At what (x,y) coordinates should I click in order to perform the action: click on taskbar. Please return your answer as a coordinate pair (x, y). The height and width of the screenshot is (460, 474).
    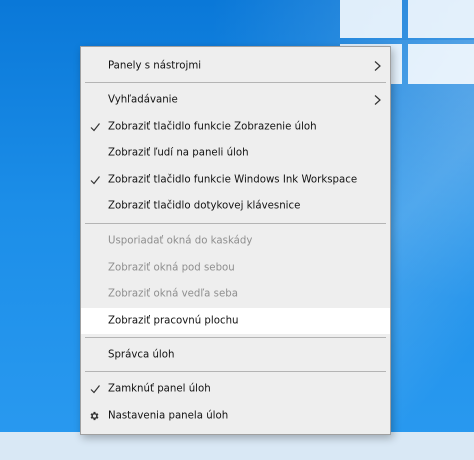
    Looking at the image, I should click on (237, 446).